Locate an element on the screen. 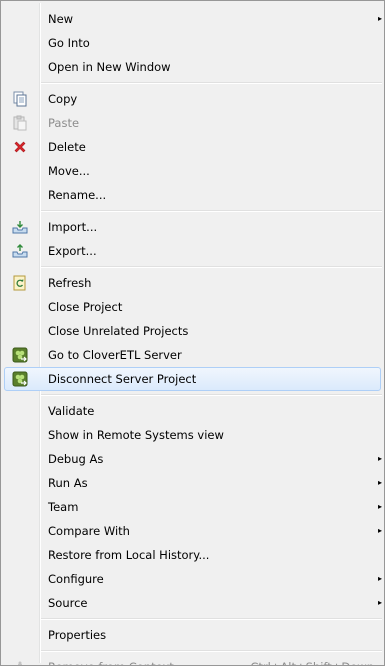 The width and height of the screenshot is (385, 666). menu-item-label: Properties is located at coordinates (77, 635).